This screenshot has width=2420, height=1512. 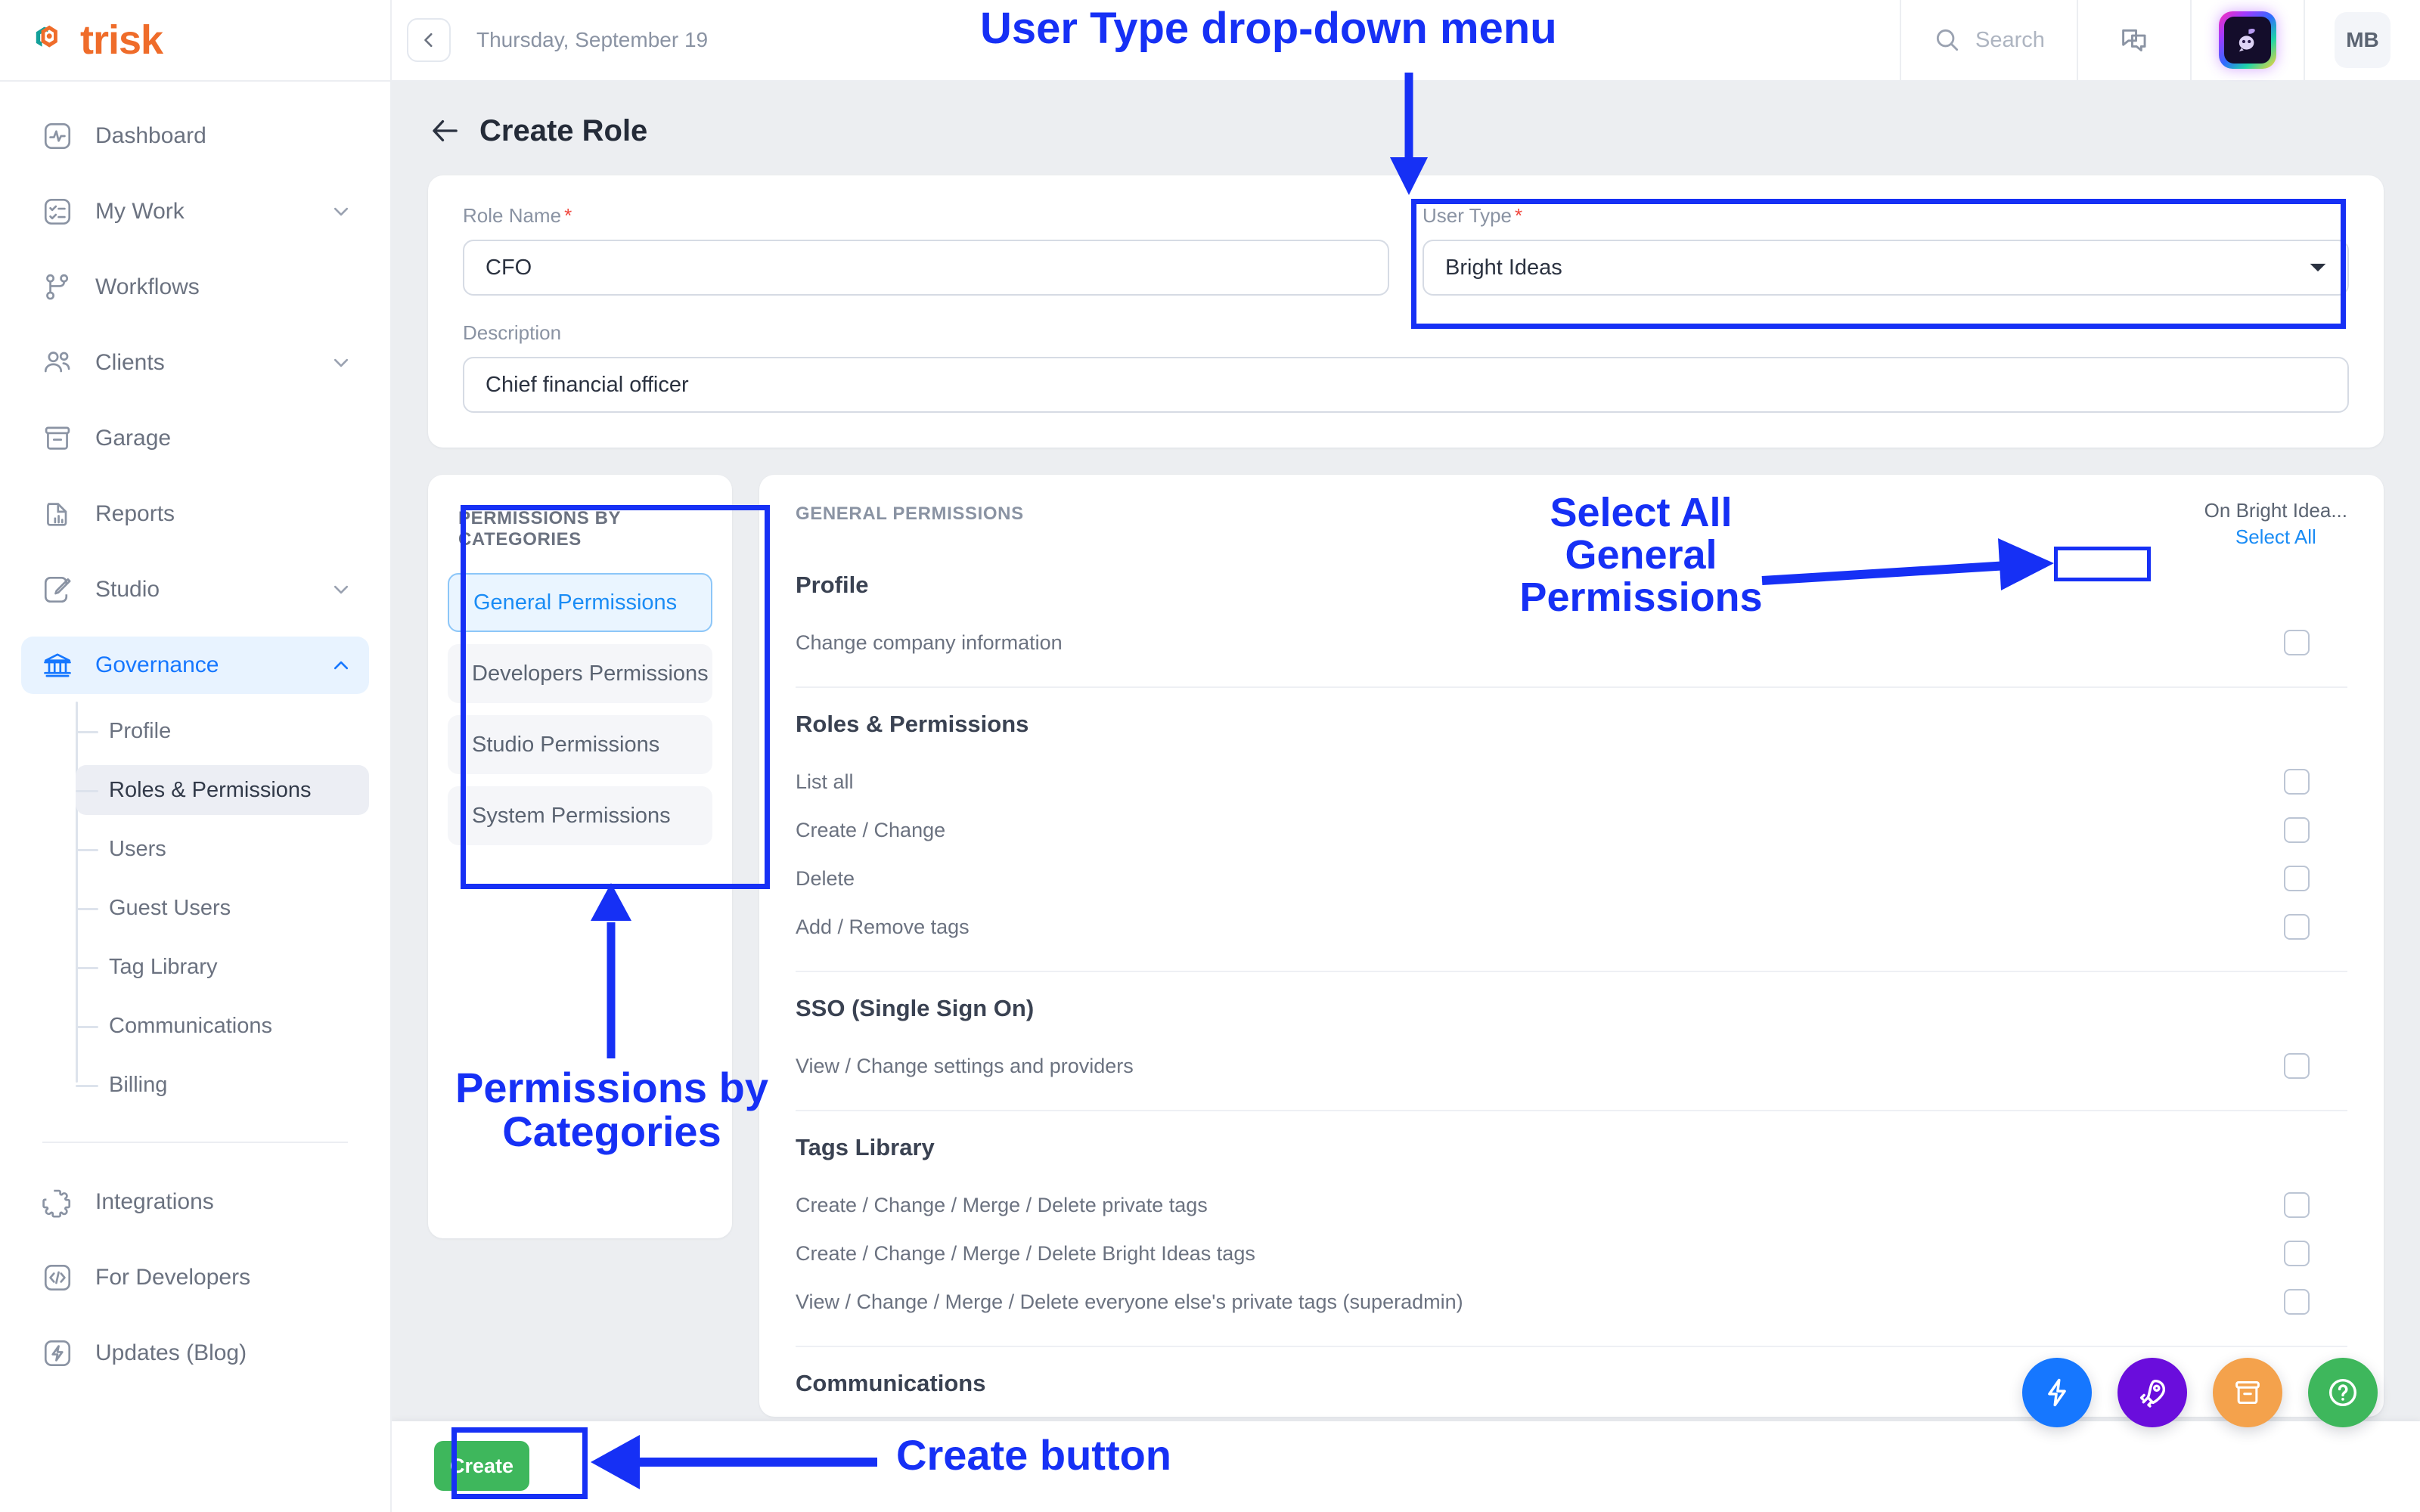 I want to click on sidebar-subitem-profile: Profile, so click(x=222, y=731).